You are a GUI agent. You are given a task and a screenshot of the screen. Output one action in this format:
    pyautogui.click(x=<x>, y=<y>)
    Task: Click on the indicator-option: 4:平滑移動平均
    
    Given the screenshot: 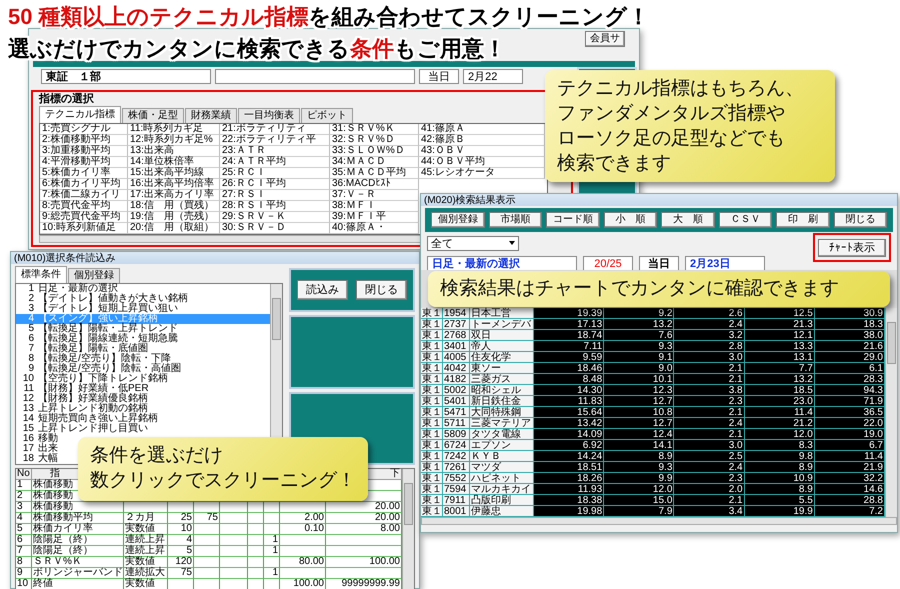 What is the action you would take?
    pyautogui.click(x=84, y=162)
    